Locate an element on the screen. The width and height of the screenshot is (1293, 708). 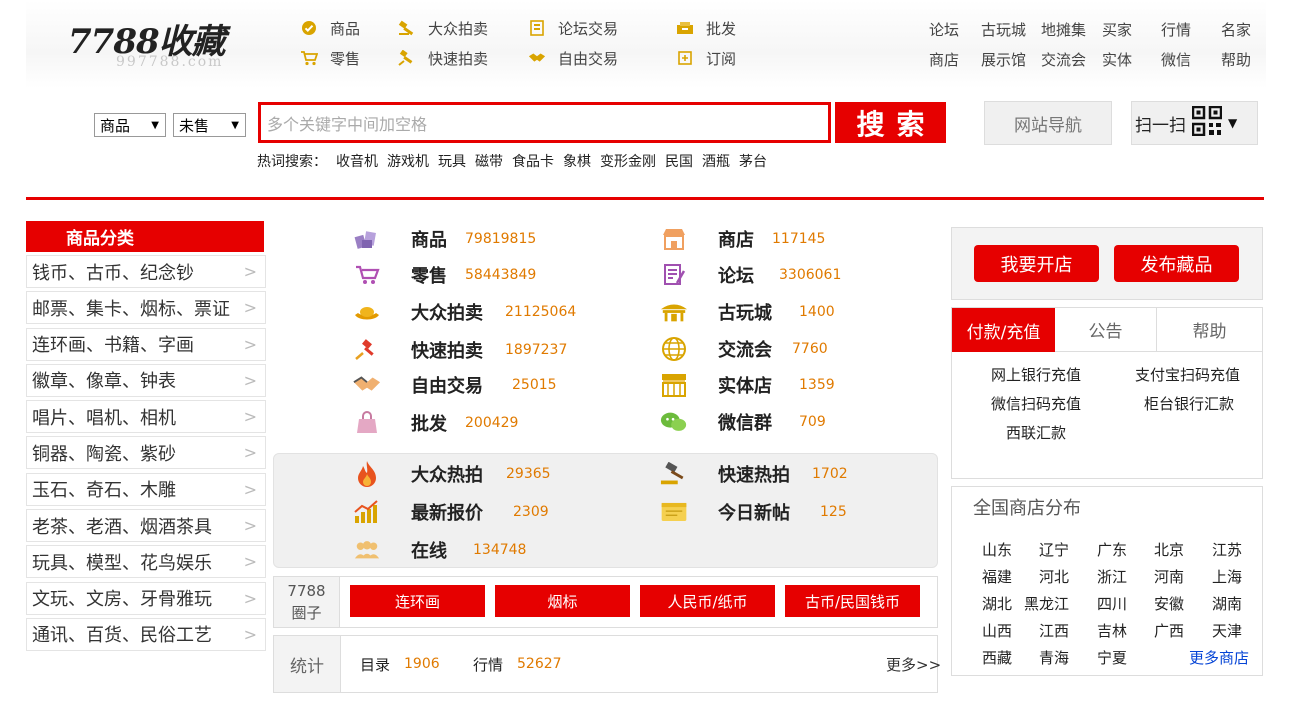
search-input: 多个关键字中间加空格 is located at coordinates (544, 122).